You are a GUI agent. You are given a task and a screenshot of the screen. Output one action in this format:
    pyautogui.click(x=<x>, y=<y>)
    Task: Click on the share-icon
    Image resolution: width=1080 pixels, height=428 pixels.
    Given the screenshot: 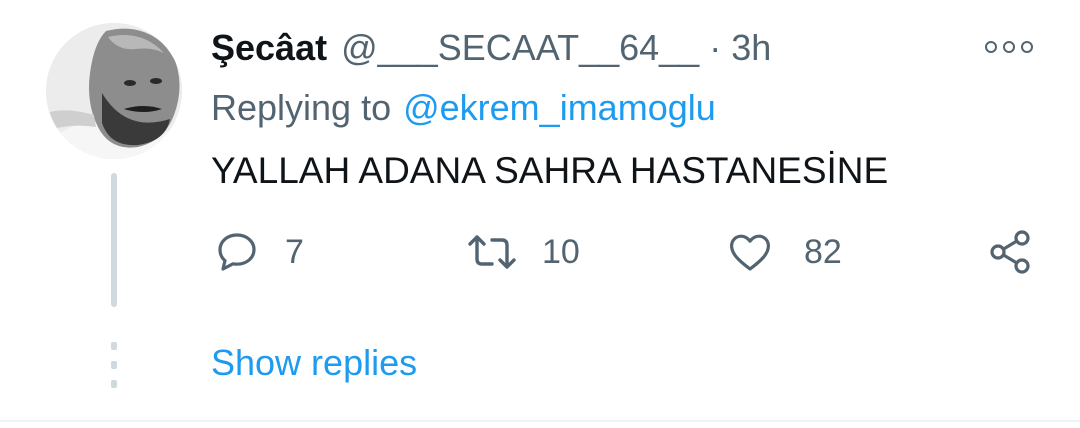 What is the action you would take?
    pyautogui.click(x=1010, y=252)
    